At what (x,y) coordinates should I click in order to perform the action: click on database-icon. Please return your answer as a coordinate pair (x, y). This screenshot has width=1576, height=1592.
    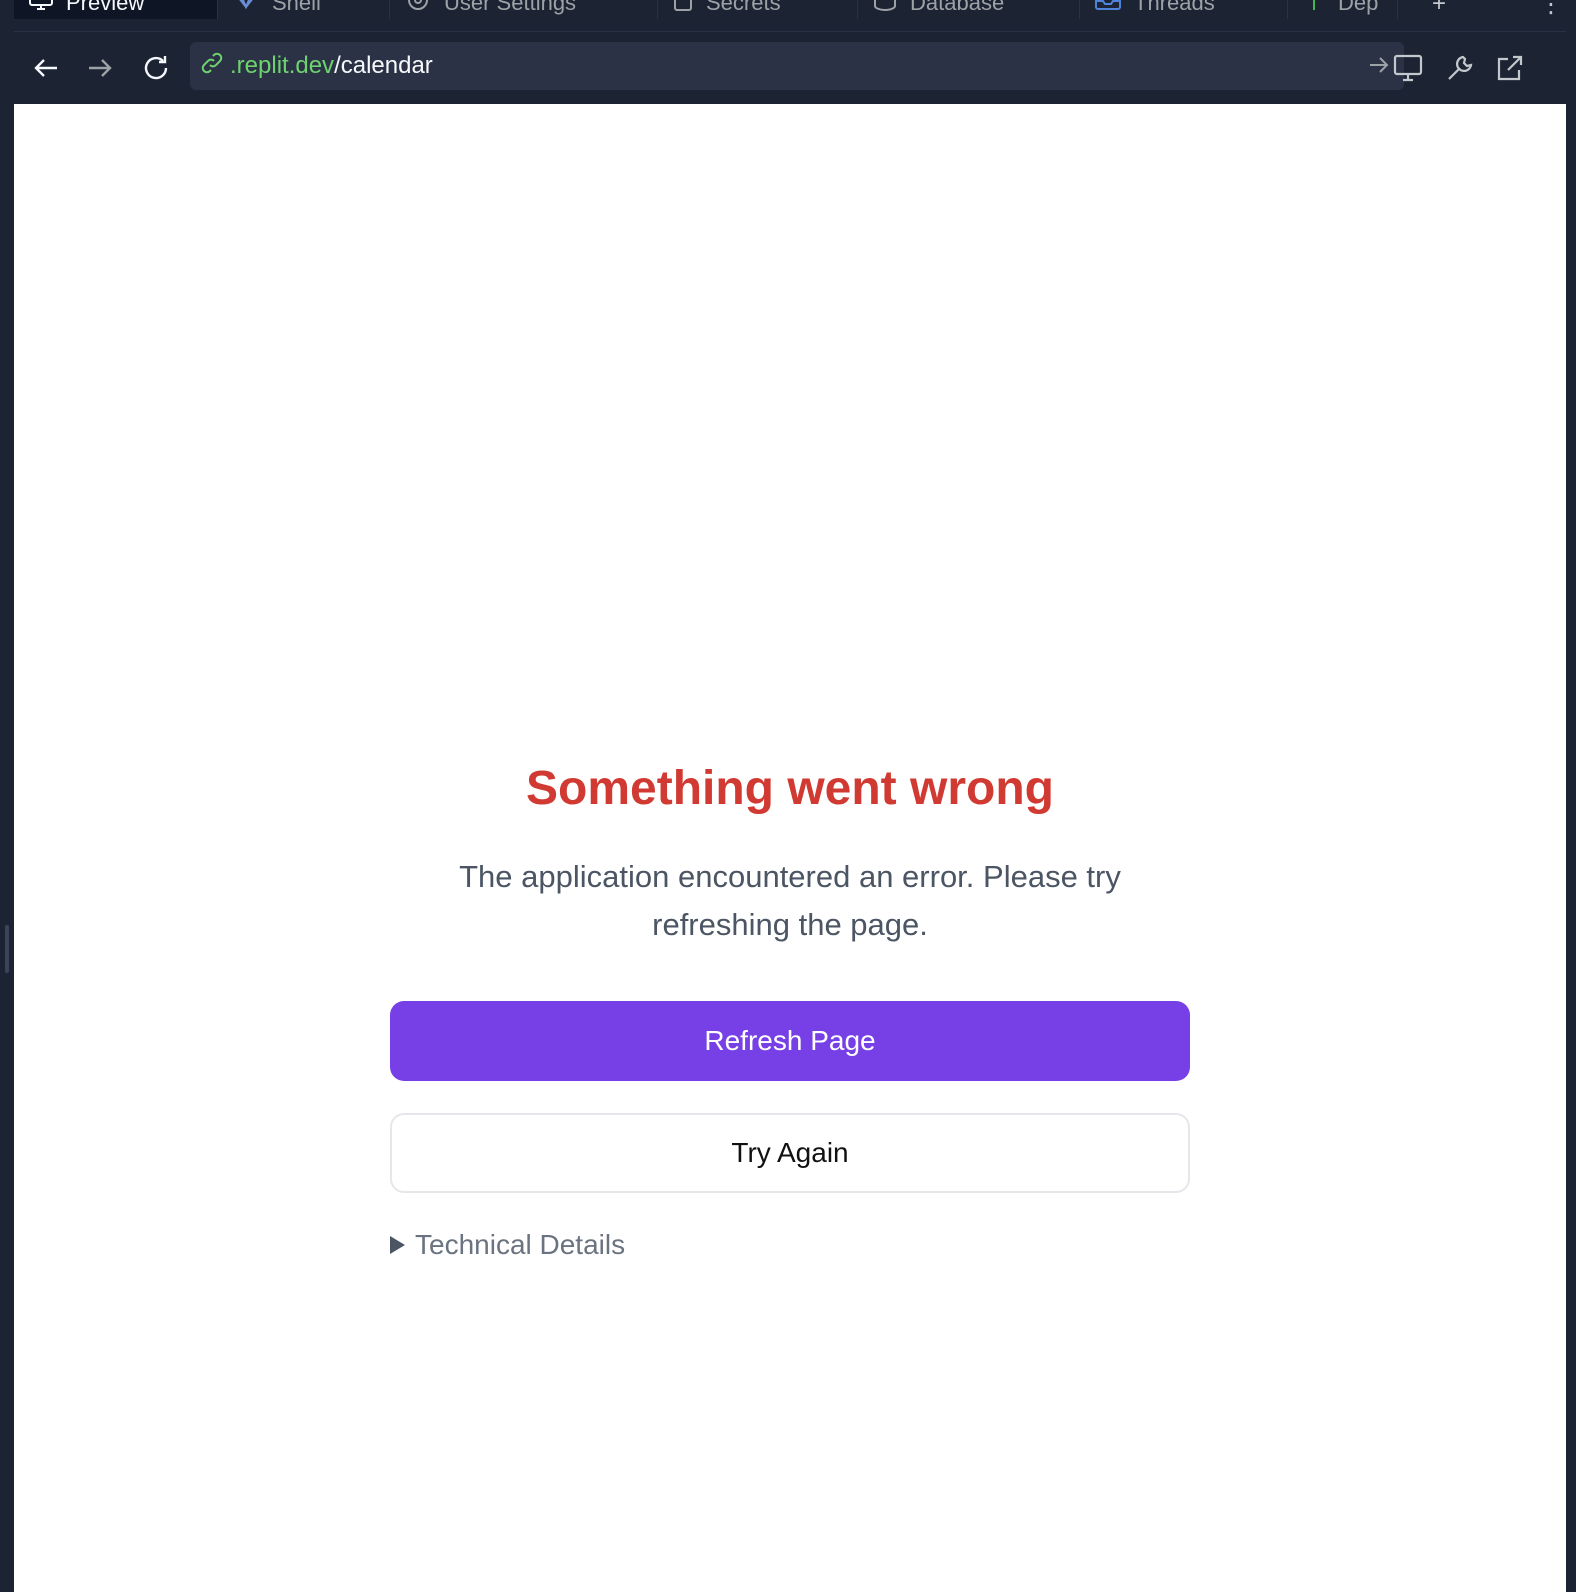
    Looking at the image, I should click on (885, 9).